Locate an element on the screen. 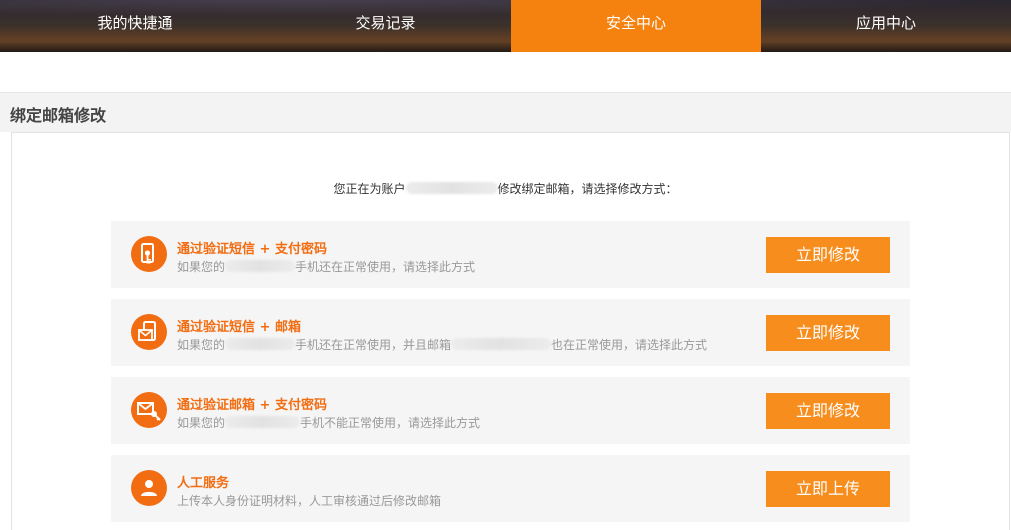 This screenshot has width=1011, height=530. desc-after: 手机还在正常使用，请选择此方式 is located at coordinates (385, 267).